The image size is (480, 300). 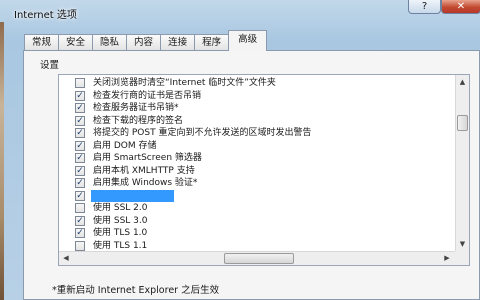 What do you see at coordinates (462, 123) in the screenshot?
I see `vertical-scroll-thumb` at bounding box center [462, 123].